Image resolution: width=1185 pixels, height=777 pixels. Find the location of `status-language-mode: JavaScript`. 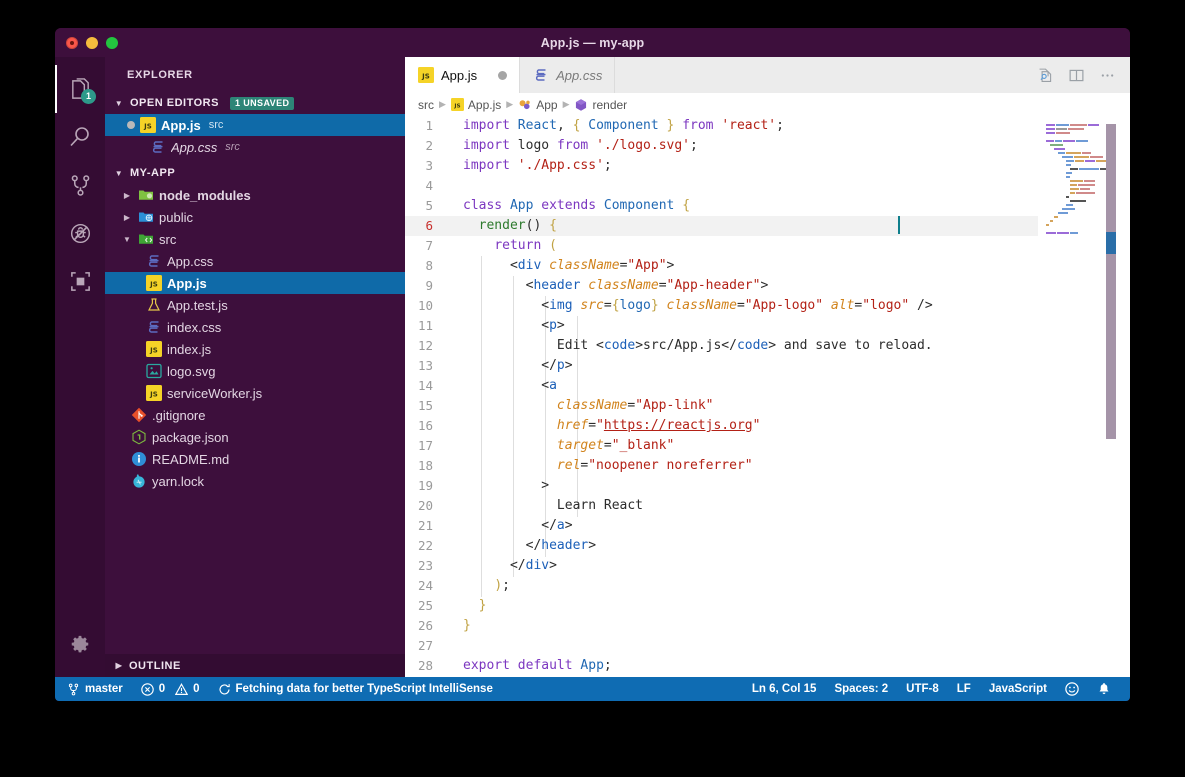

status-language-mode: JavaScript is located at coordinates (1018, 689).